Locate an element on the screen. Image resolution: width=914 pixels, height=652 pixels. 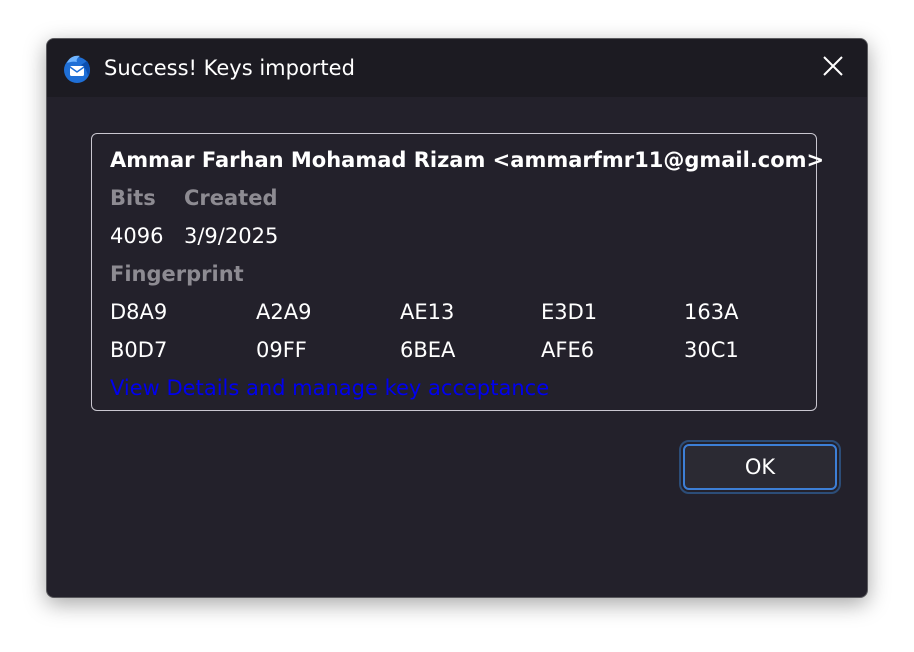
created-label: Created is located at coordinates (231, 198).